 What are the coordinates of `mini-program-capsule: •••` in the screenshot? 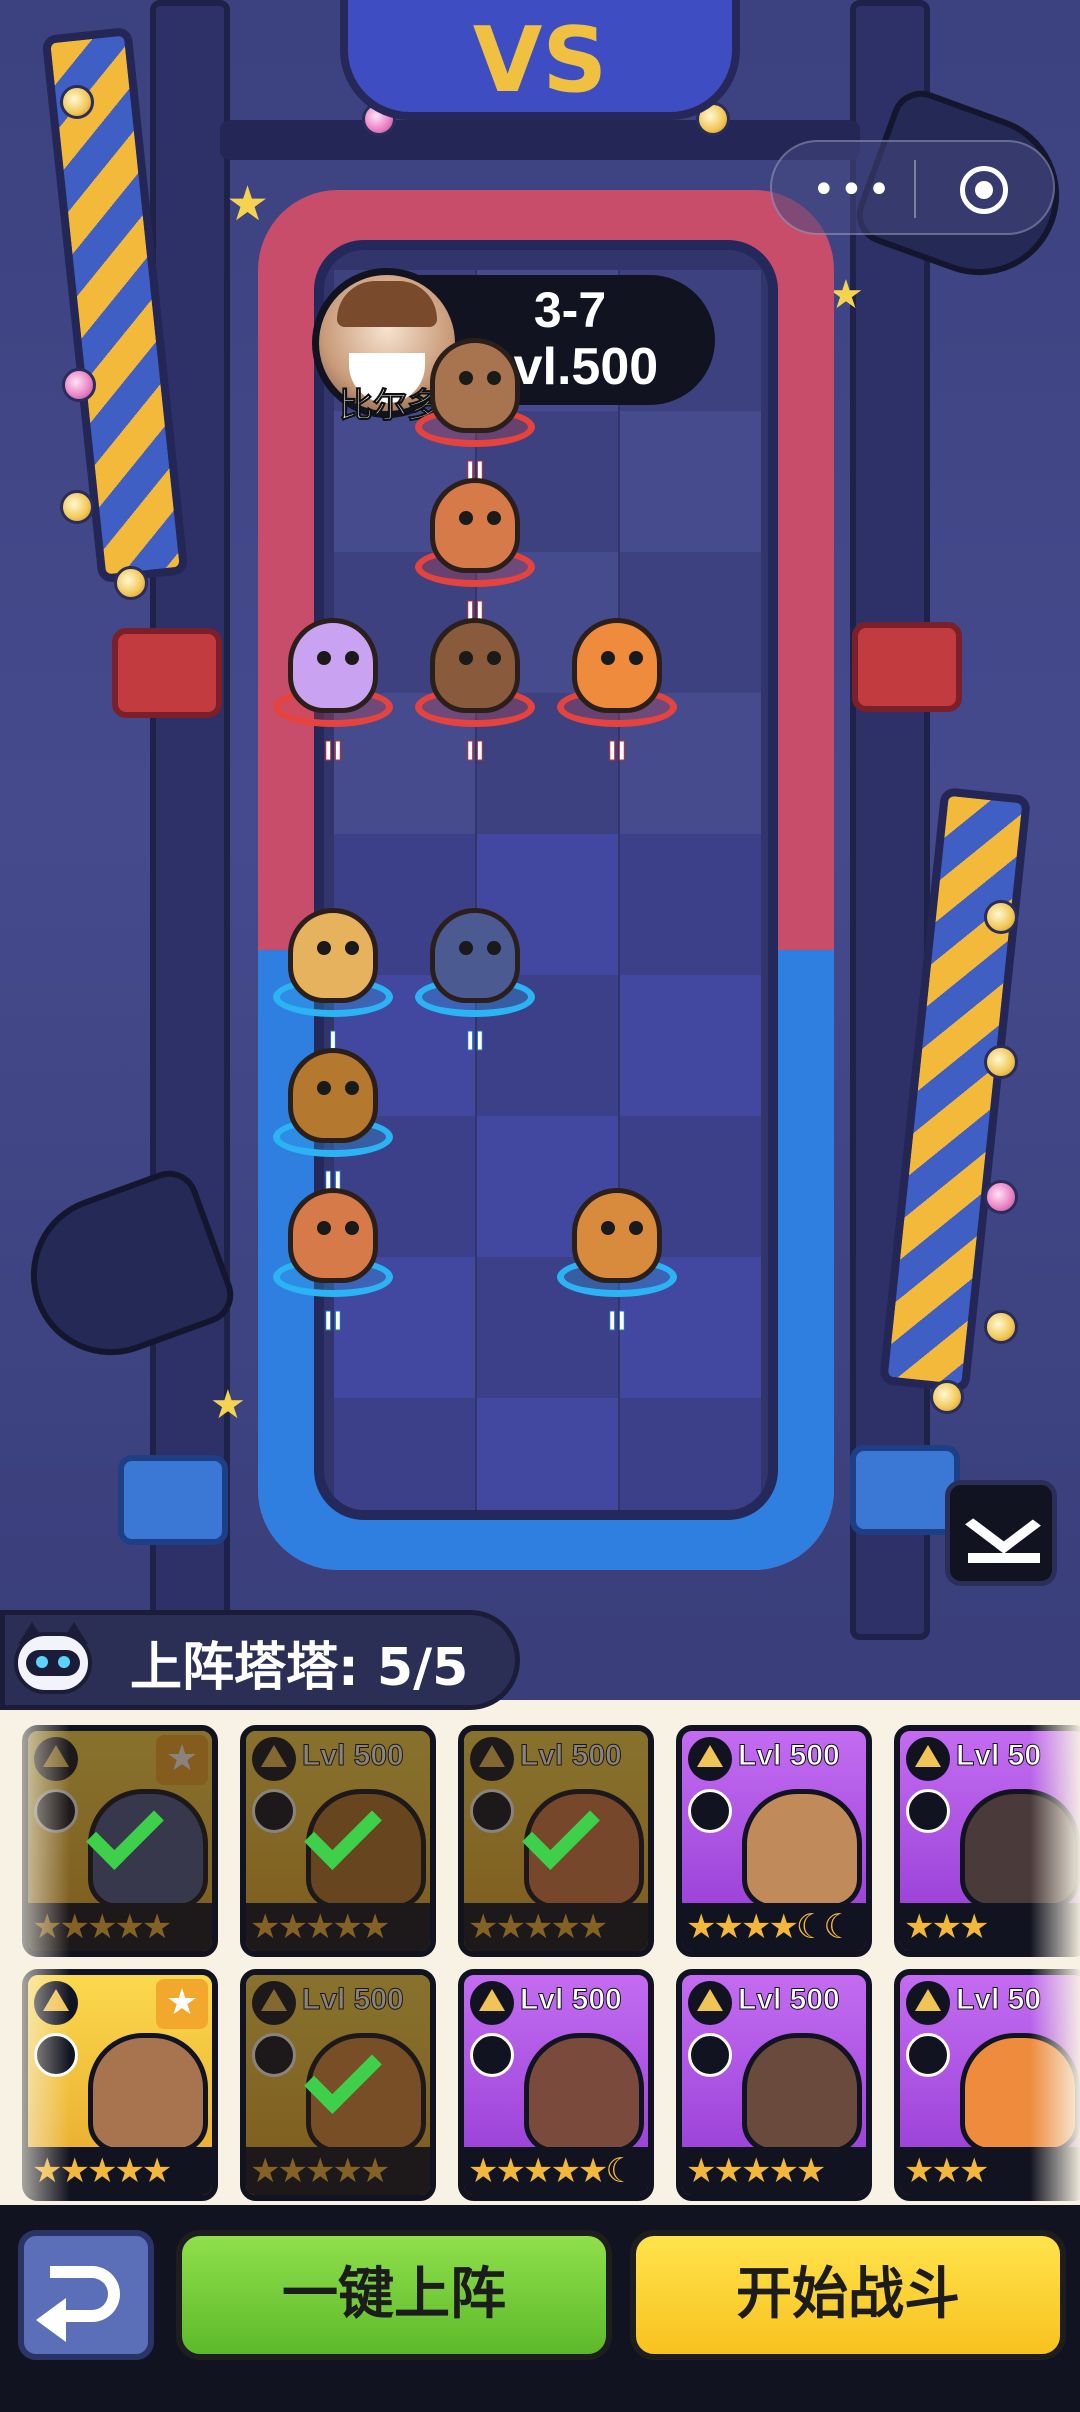 It's located at (912, 187).